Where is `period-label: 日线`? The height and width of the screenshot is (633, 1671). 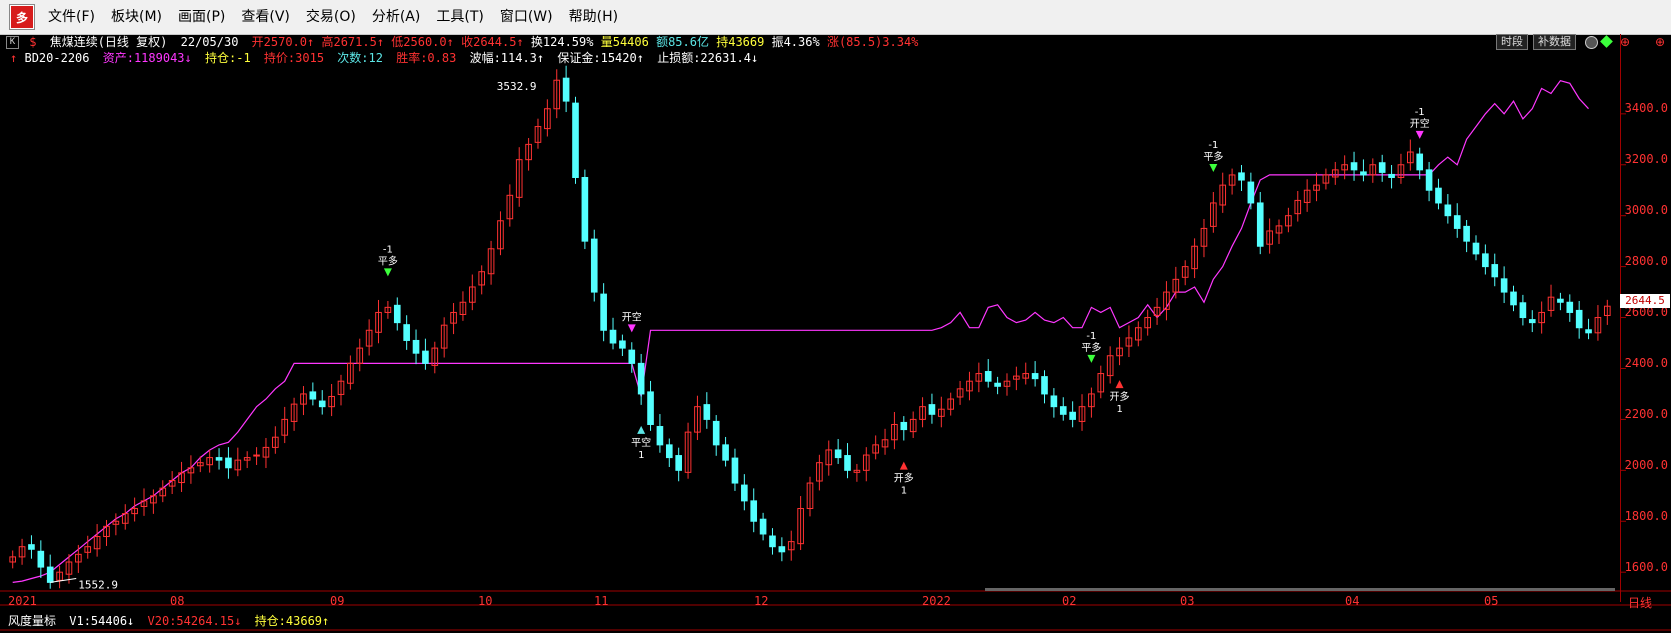
period-label: 日线 is located at coordinates (1640, 602).